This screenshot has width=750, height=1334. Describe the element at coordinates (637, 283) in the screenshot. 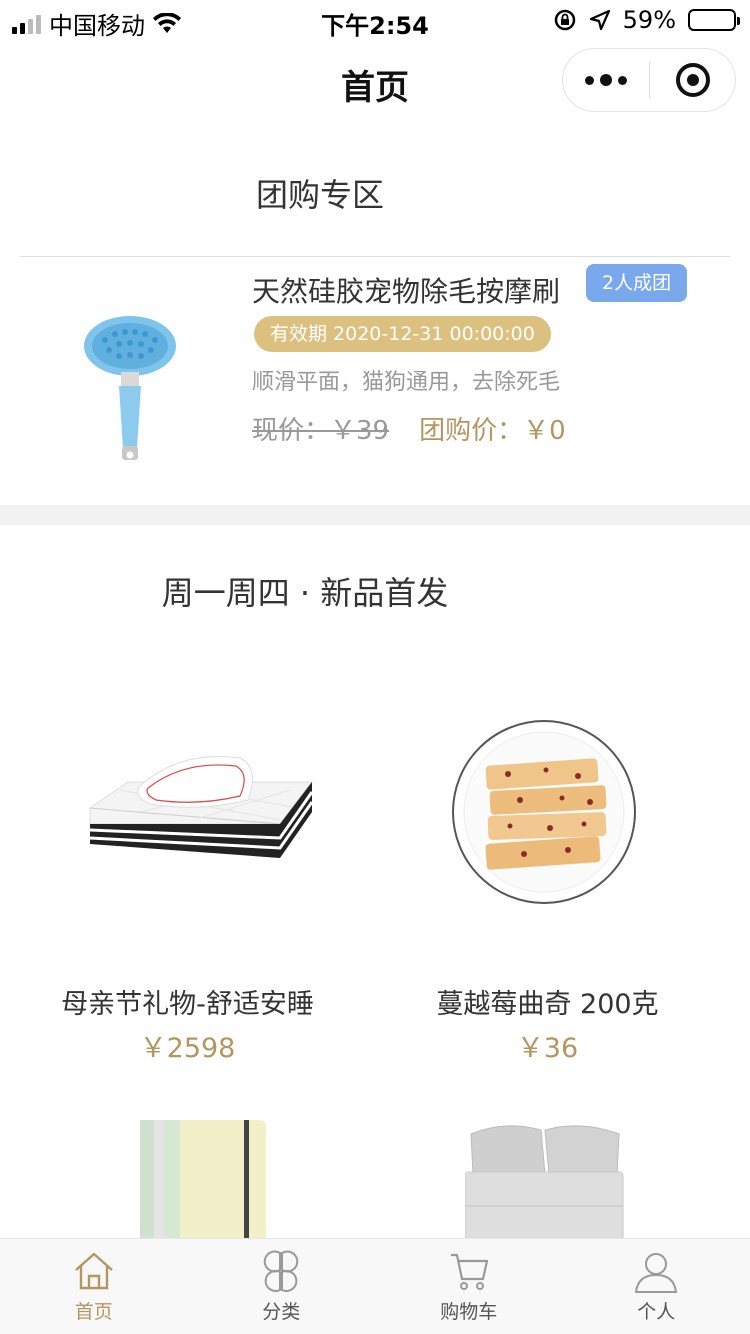

I see `group-size-badge: 2人成团` at that location.